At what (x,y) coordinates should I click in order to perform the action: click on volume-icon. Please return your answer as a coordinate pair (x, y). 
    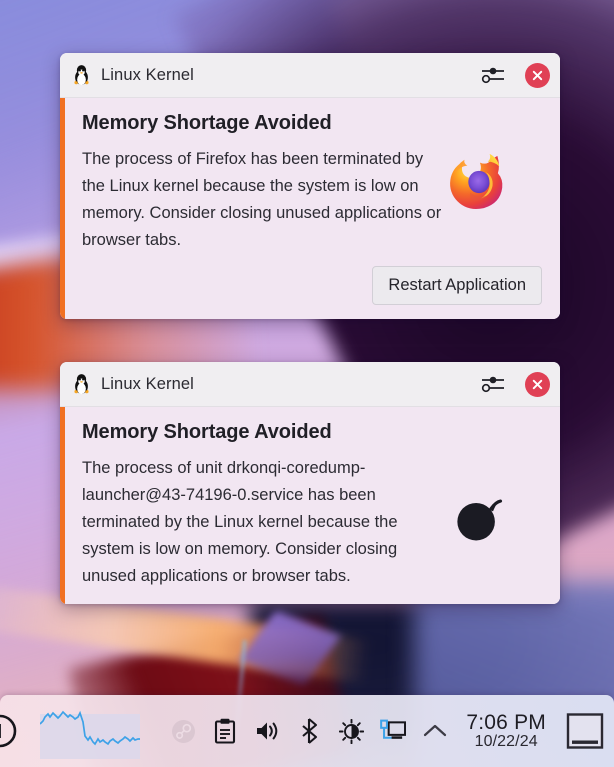
    Looking at the image, I should click on (267, 731).